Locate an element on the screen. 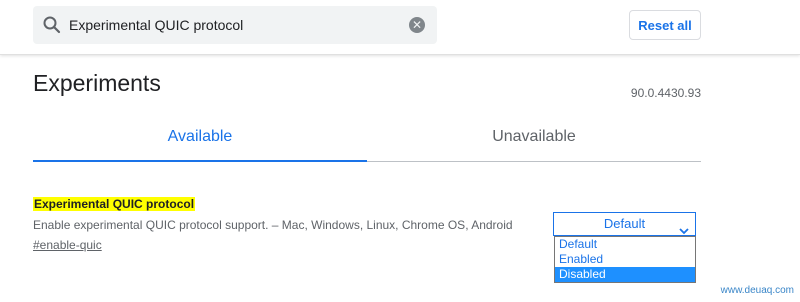 This screenshot has width=800, height=302. option-disabled: Disabled is located at coordinates (625, 274).